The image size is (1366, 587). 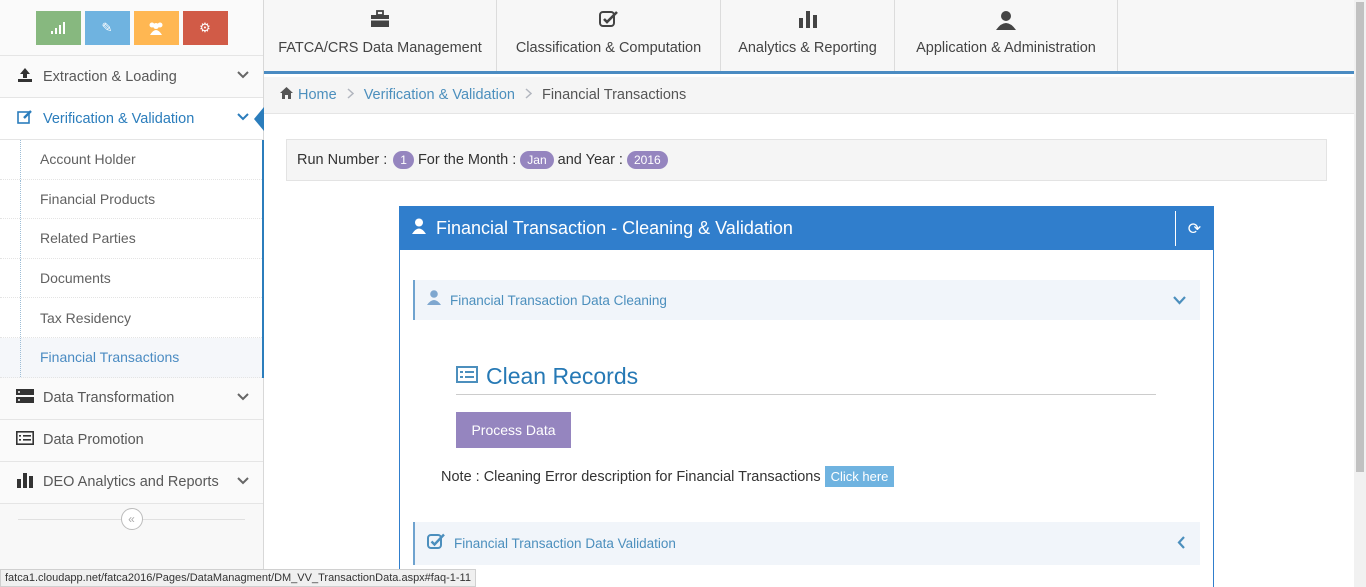 I want to click on signal-icon, so click(x=58, y=27).